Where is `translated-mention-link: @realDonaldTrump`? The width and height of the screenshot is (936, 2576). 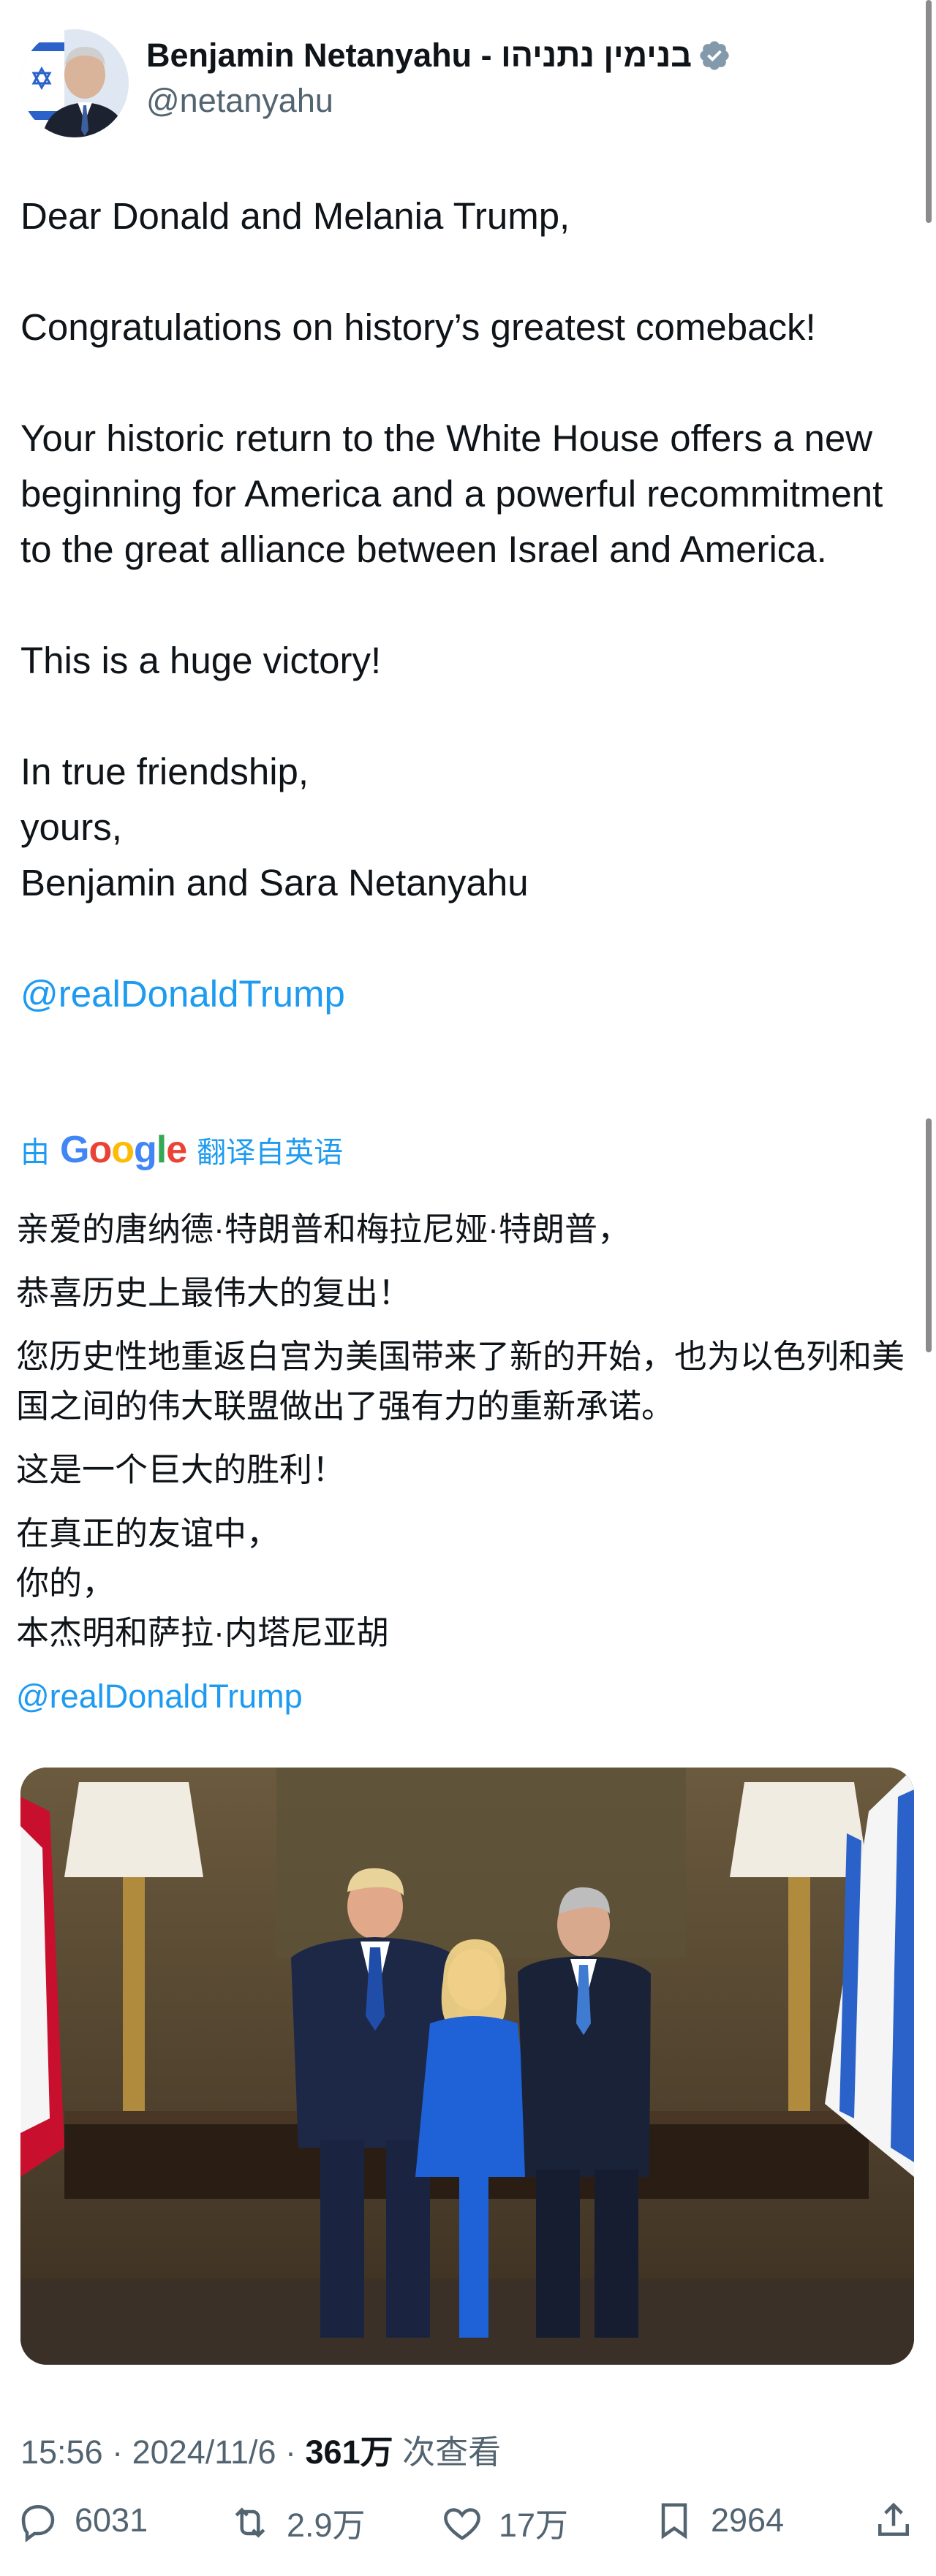 translated-mention-link: @realDonaldTrump is located at coordinates (464, 1696).